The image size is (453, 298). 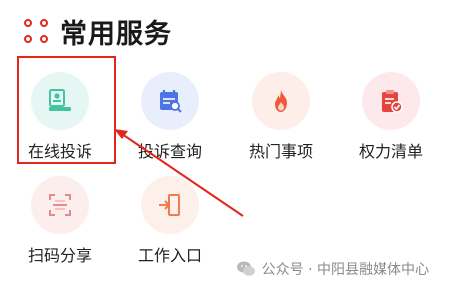 What do you see at coordinates (345, 270) in the screenshot?
I see `watermark-text: 公众号 · 中阳县融媒体中心` at bounding box center [345, 270].